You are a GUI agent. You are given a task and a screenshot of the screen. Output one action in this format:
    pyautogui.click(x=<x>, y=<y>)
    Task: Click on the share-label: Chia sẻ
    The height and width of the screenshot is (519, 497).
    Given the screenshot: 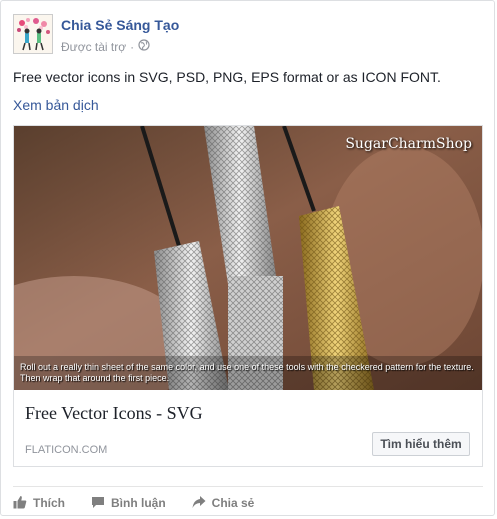 What is the action you would take?
    pyautogui.click(x=233, y=503)
    